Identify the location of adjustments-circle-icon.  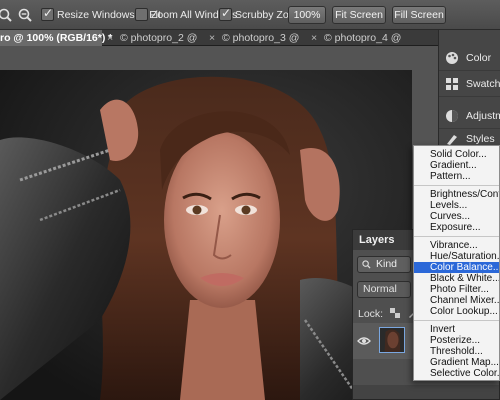
(452, 116).